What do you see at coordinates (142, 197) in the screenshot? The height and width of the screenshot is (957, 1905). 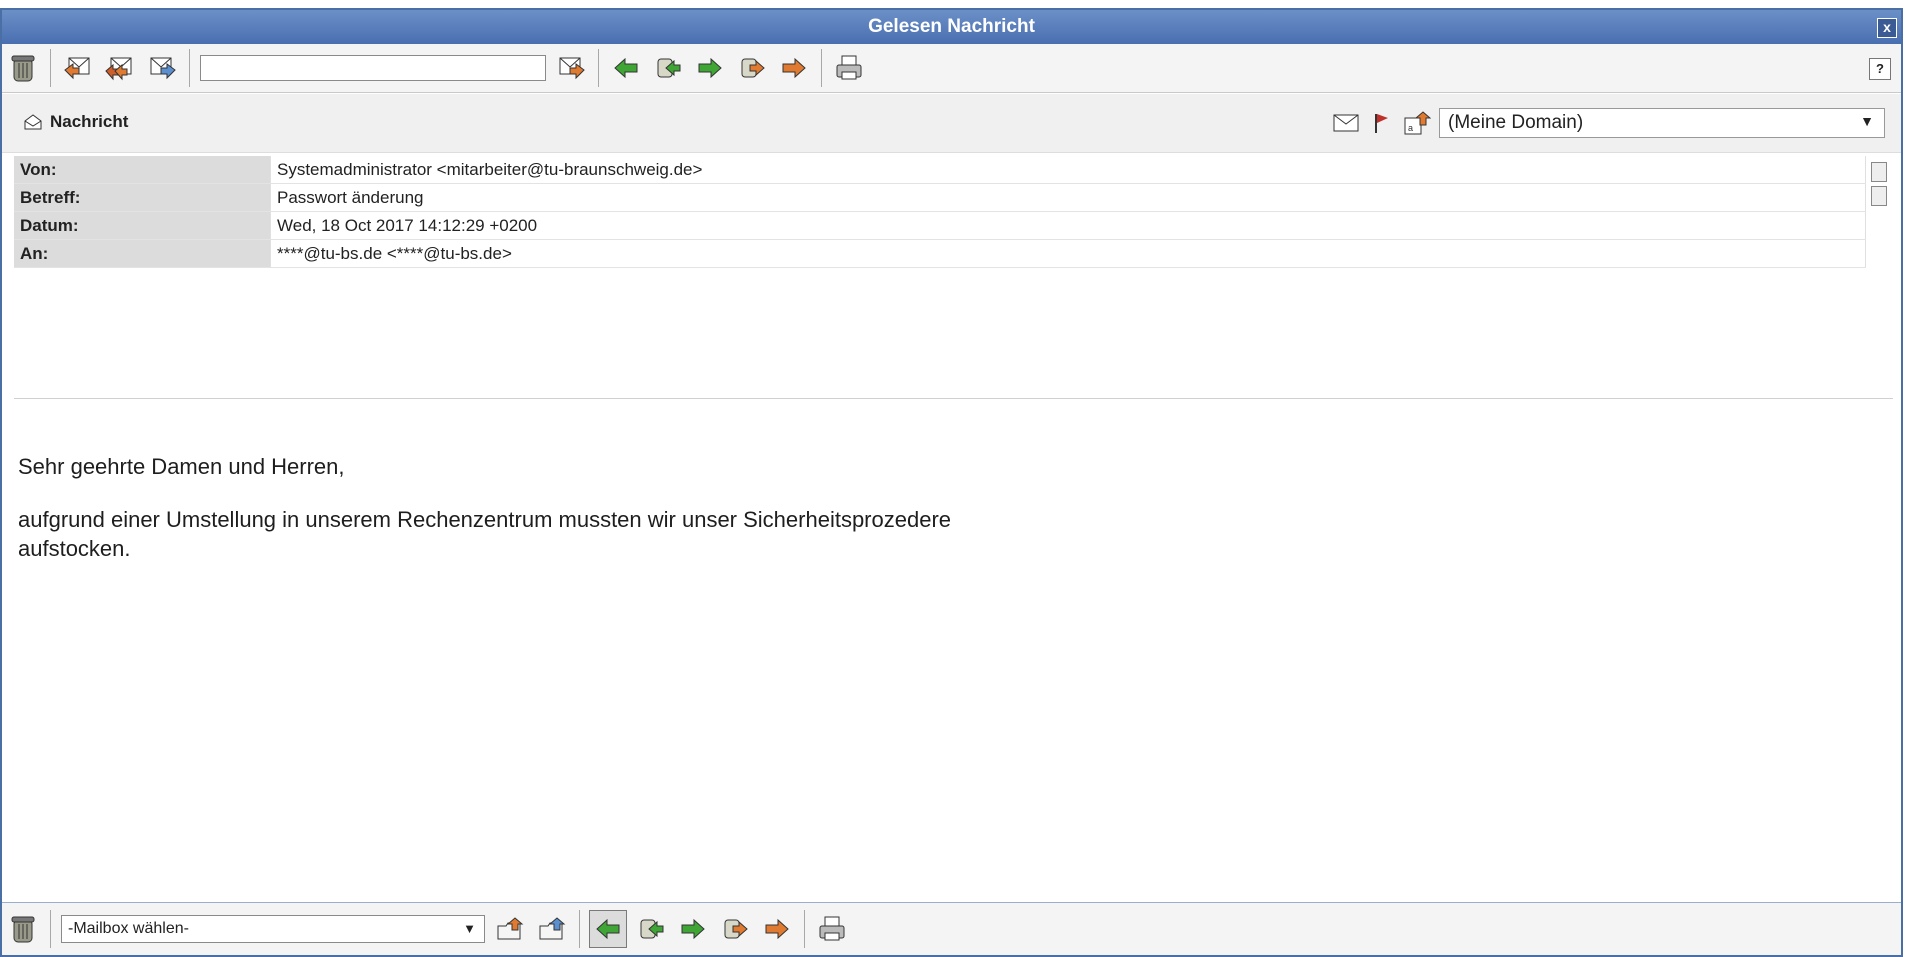 I see `header-label: Betreff:` at bounding box center [142, 197].